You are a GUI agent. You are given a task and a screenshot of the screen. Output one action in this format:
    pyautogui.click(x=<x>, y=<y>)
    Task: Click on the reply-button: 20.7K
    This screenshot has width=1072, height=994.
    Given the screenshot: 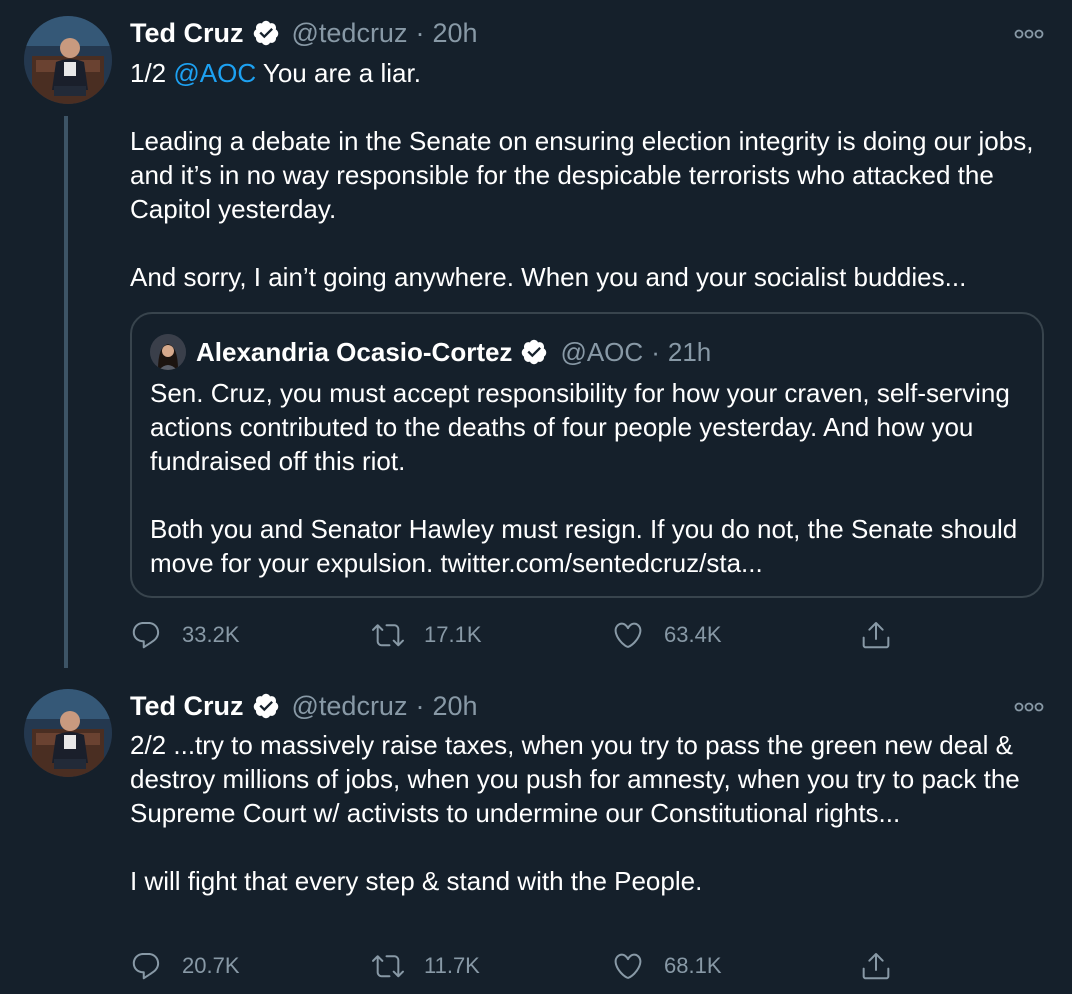 What is the action you would take?
    pyautogui.click(x=185, y=966)
    